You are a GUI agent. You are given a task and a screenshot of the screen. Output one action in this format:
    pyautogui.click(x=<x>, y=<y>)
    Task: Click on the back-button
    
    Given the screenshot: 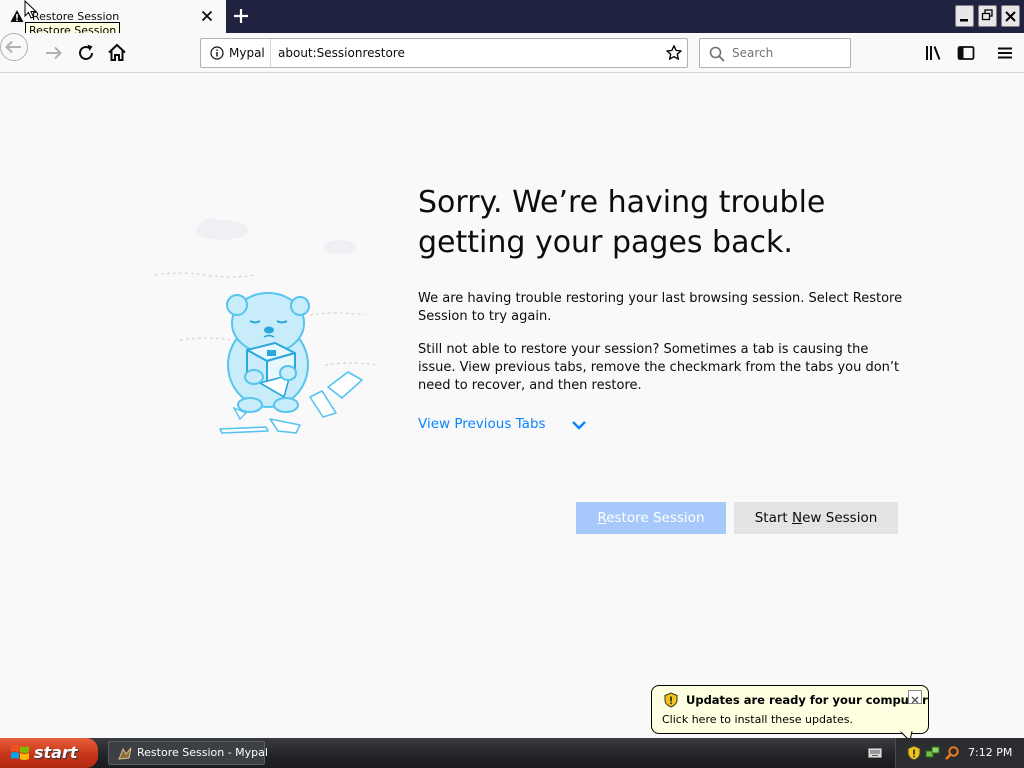 What is the action you would take?
    pyautogui.click(x=14, y=47)
    